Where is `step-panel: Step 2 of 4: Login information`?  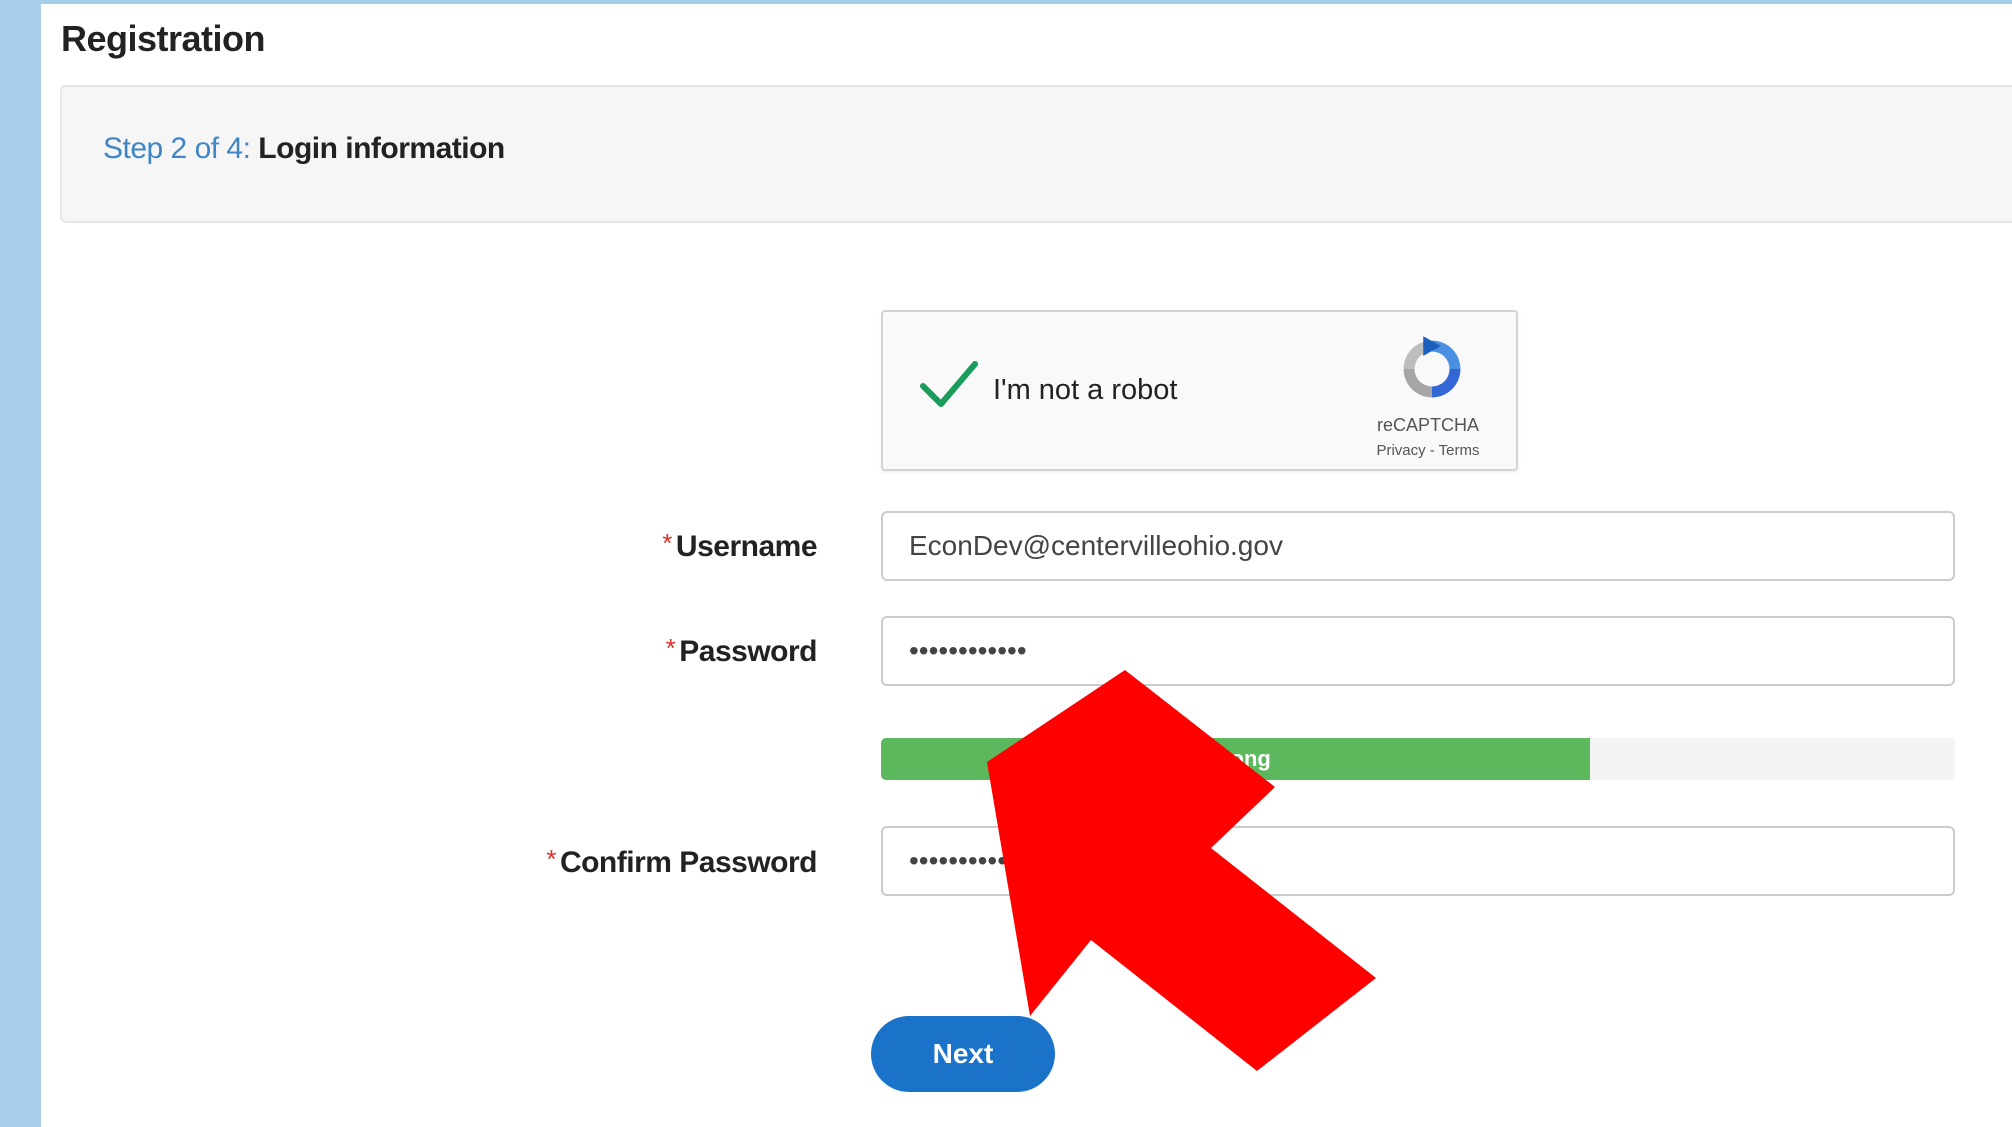 step-panel: Step 2 of 4: Login information is located at coordinates (1036, 154).